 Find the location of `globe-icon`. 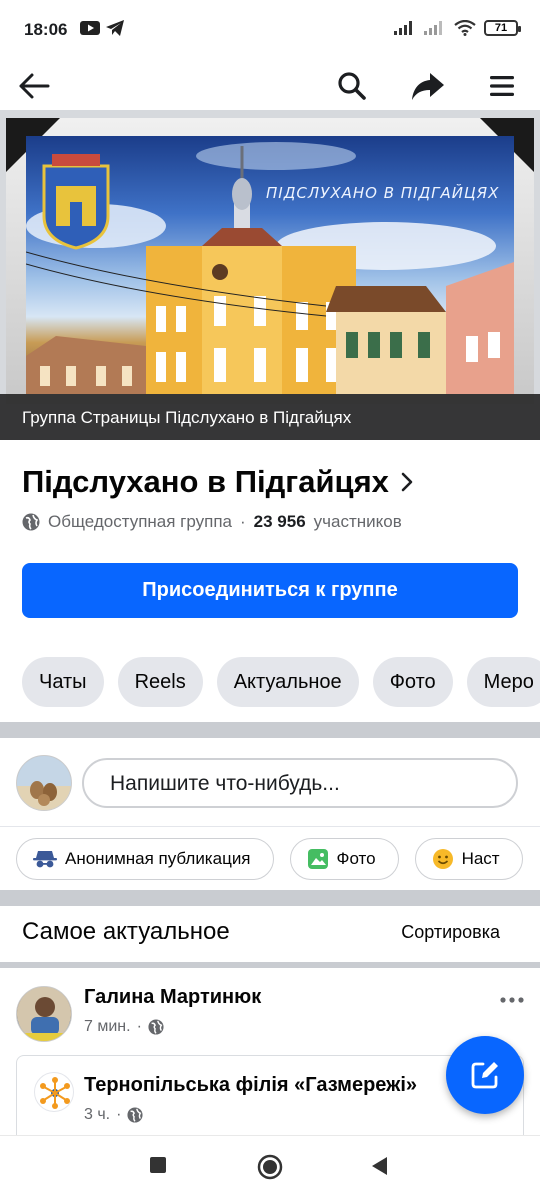

globe-icon is located at coordinates (31, 522).